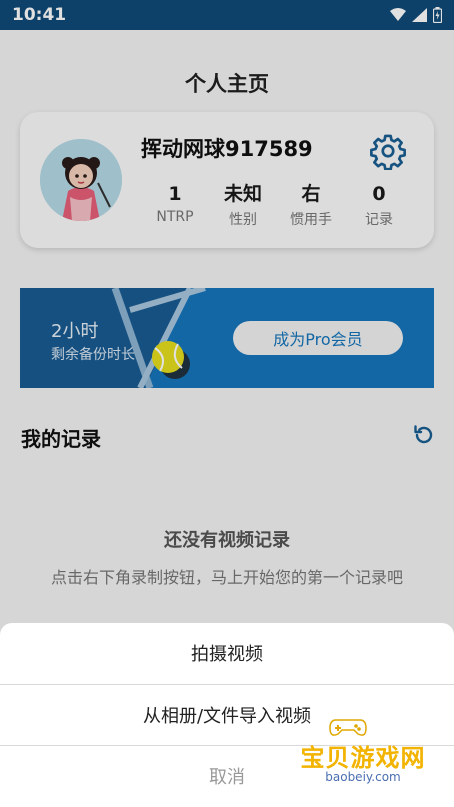  I want to click on record-video-option: 拍摄视频, so click(227, 653).